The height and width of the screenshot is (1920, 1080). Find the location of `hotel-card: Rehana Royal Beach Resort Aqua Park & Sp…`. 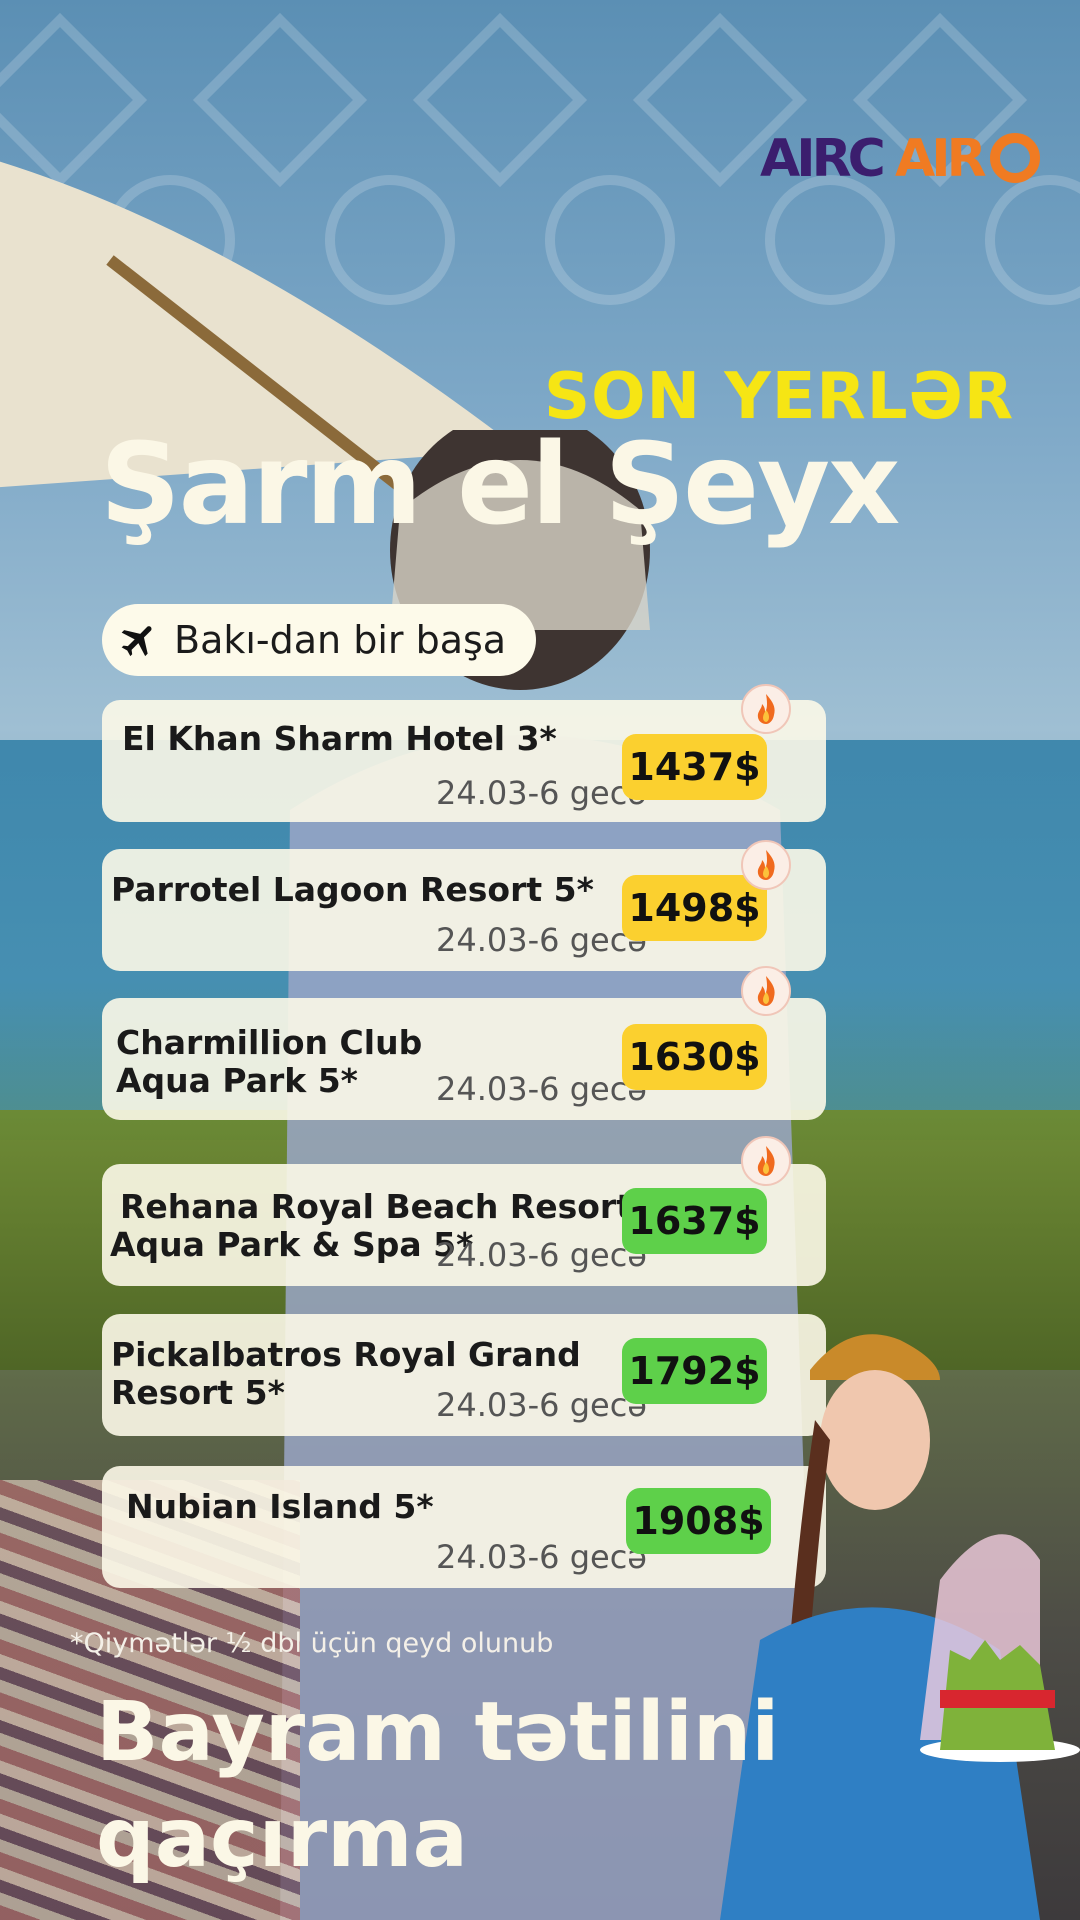

hotel-card: Rehana Royal Beach Resort Aqua Park & Sp… is located at coordinates (464, 1225).